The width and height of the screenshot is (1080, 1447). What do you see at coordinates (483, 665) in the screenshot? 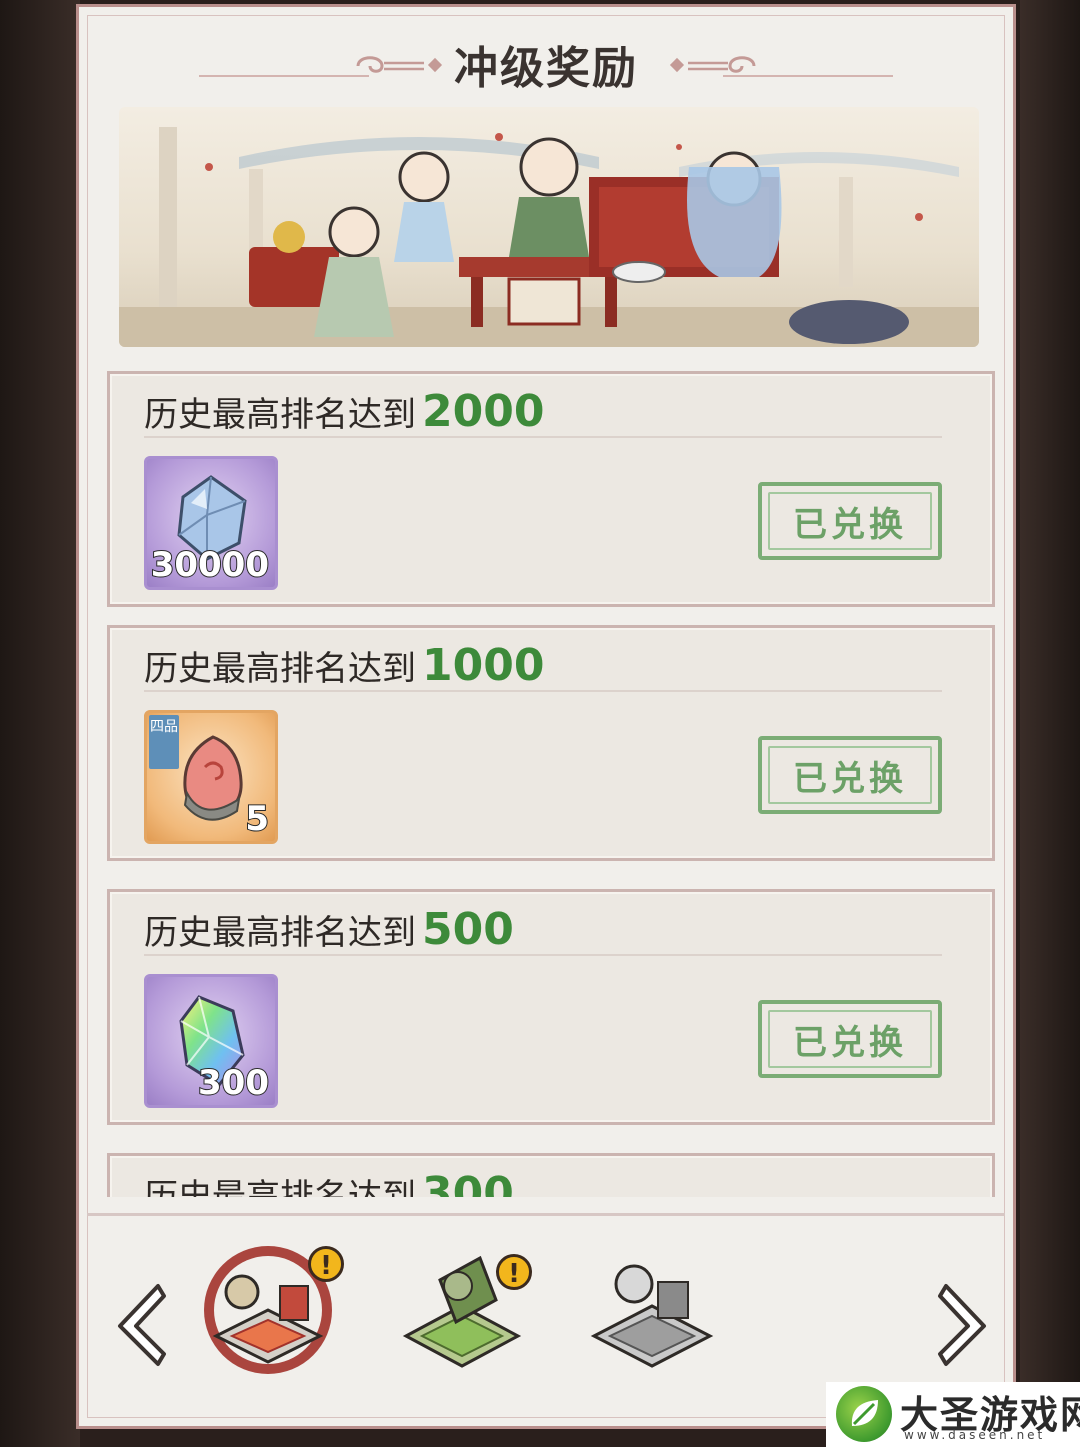
I see `reward-rank-value: 1000` at bounding box center [483, 665].